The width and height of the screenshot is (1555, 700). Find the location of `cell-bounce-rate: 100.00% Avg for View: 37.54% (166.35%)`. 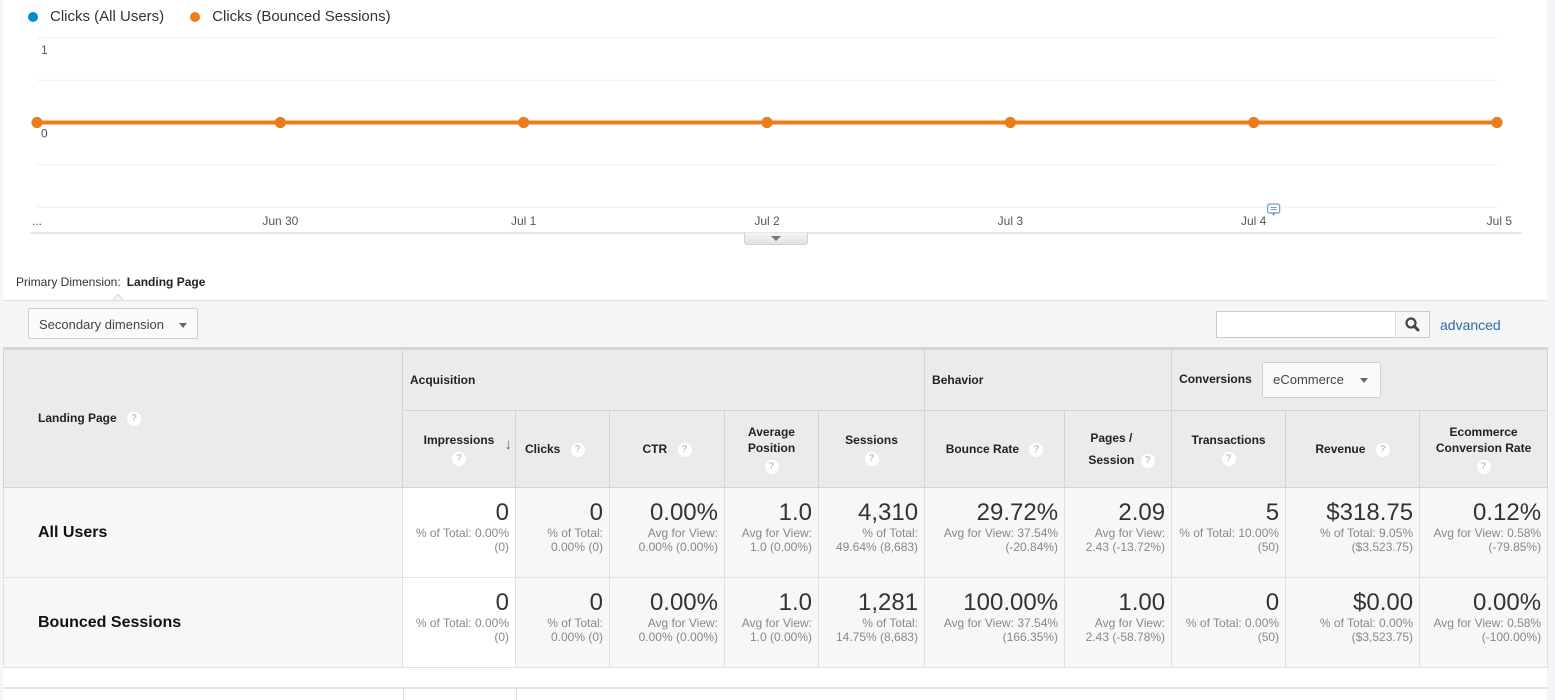

cell-bounce-rate: 100.00% Avg for View: 37.54% (166.35%) is located at coordinates (995, 622).